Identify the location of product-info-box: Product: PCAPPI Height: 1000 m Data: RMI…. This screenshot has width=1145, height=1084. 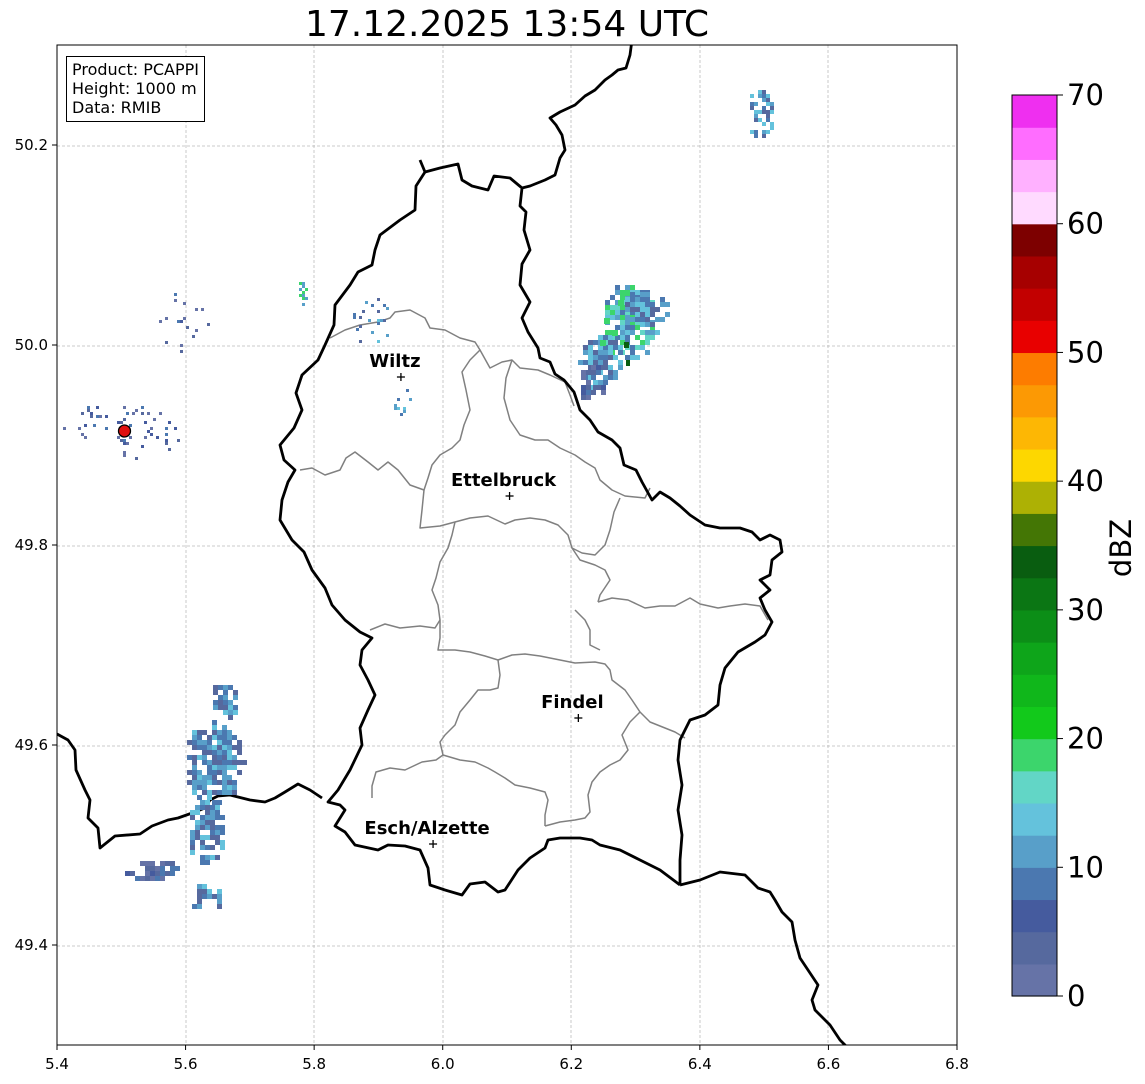
(136, 89).